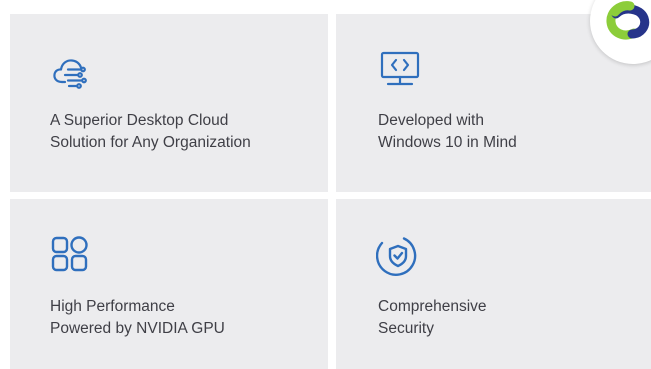 This screenshot has height=369, width=651. Describe the element at coordinates (628, 20) in the screenshot. I see `cloud-logo-icon` at that location.